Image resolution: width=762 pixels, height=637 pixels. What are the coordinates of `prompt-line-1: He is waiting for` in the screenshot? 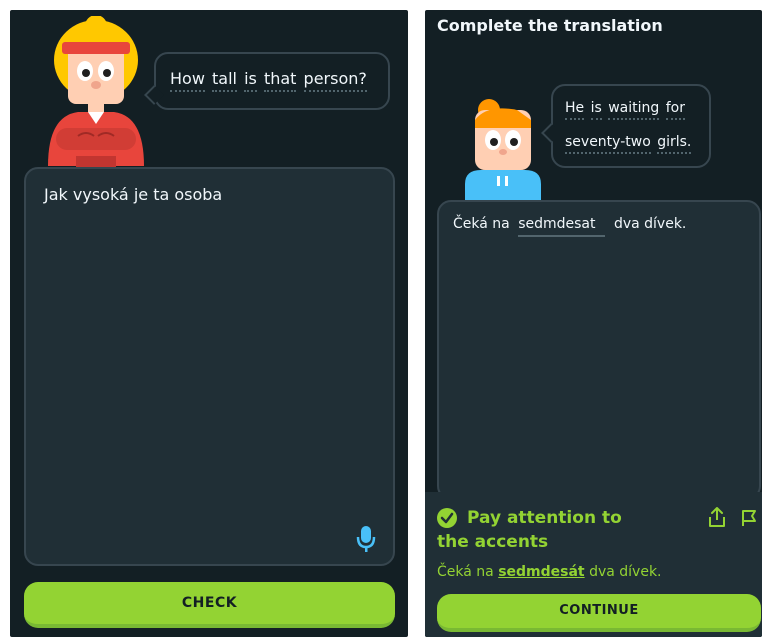 It's located at (626, 110).